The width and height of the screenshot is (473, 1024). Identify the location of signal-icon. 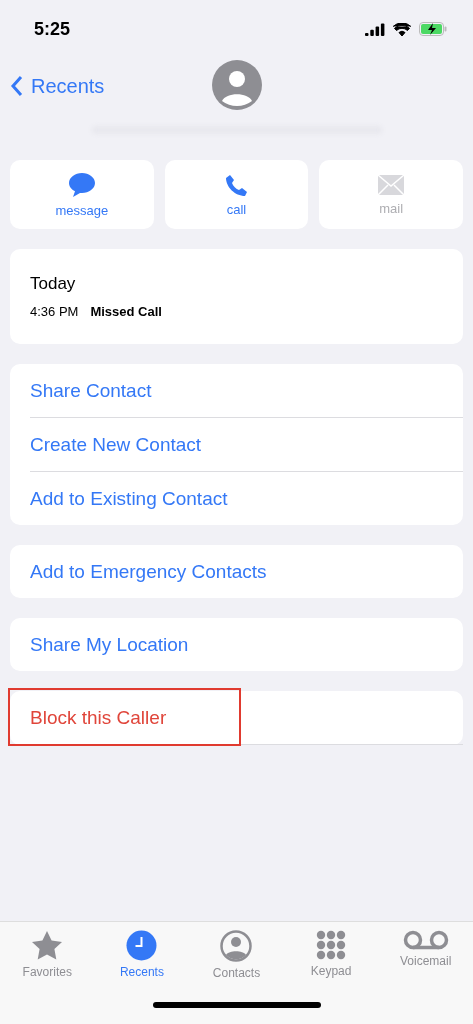
(375, 29).